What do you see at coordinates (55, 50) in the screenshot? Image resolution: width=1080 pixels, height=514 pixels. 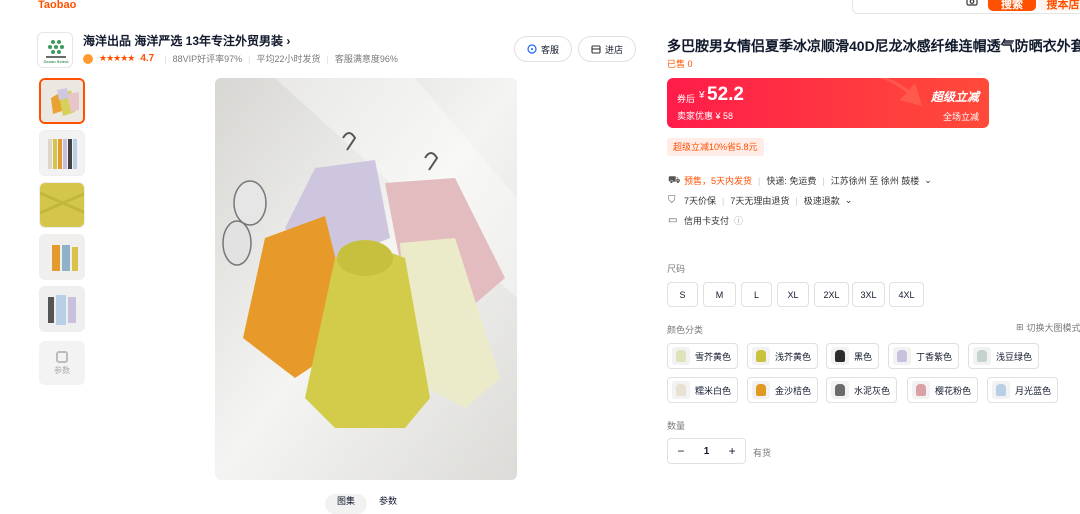 I see `shop-logo: Ocean Select` at bounding box center [55, 50].